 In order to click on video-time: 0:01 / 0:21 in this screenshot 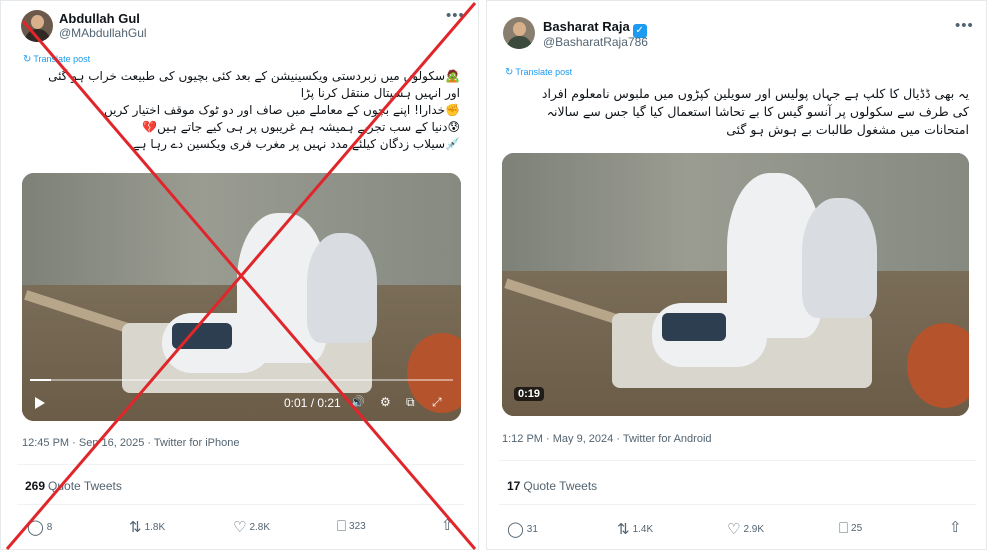, I will do `click(312, 403)`.